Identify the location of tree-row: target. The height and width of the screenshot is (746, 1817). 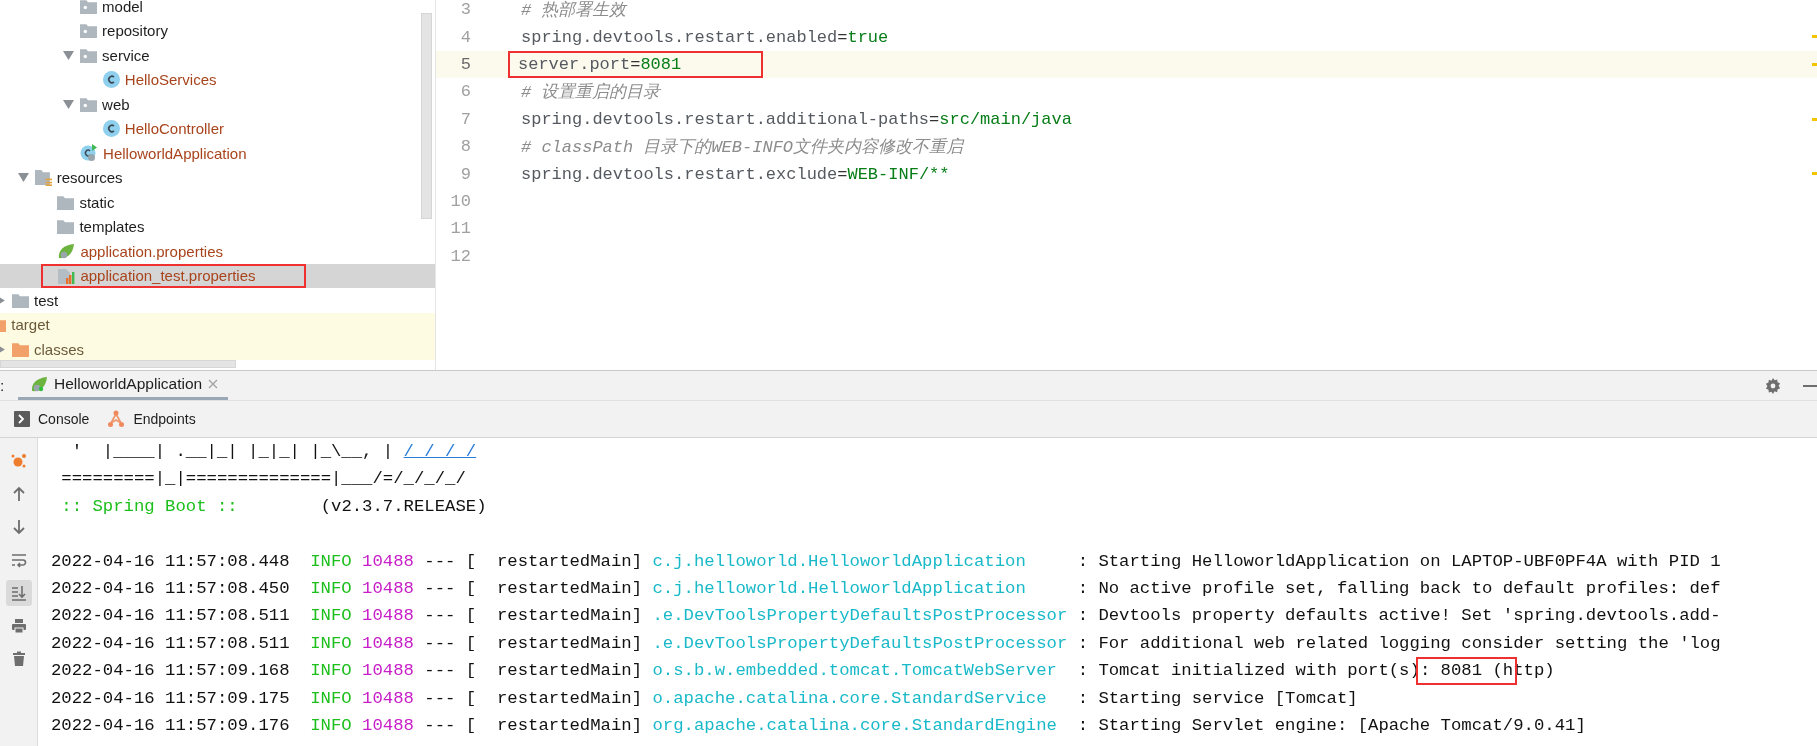
(217, 324).